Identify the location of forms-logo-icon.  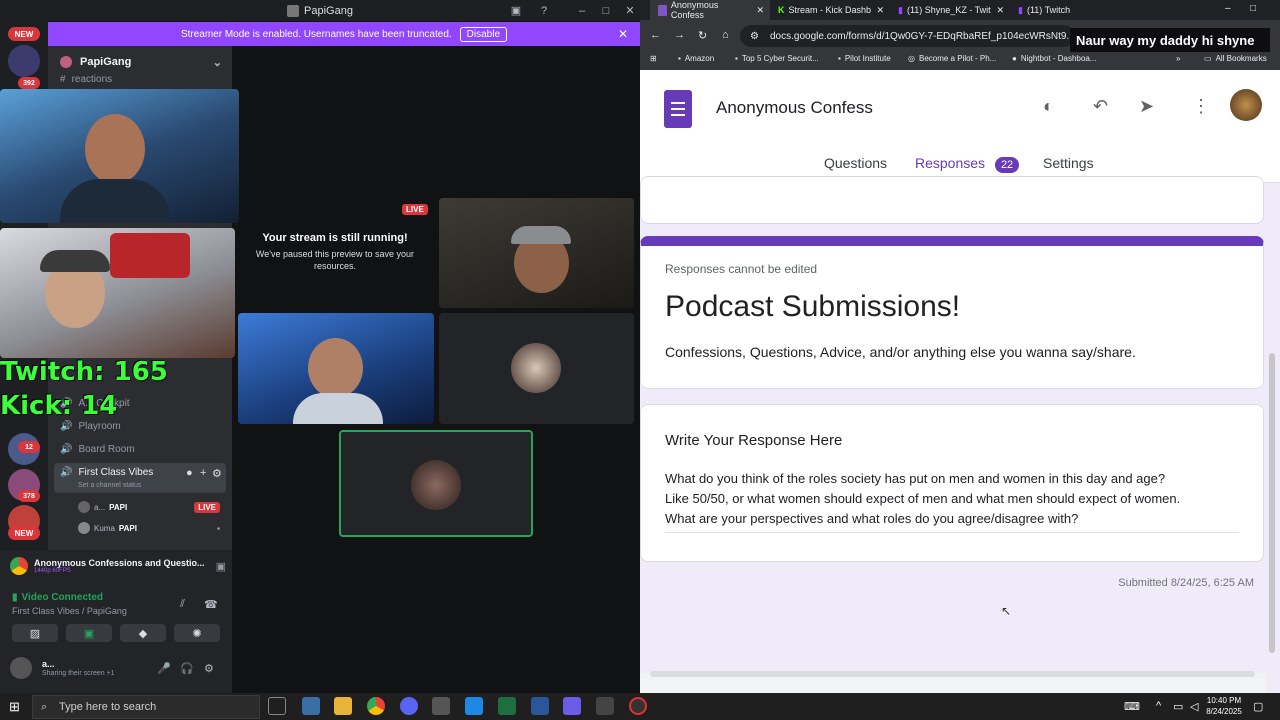
(678, 109).